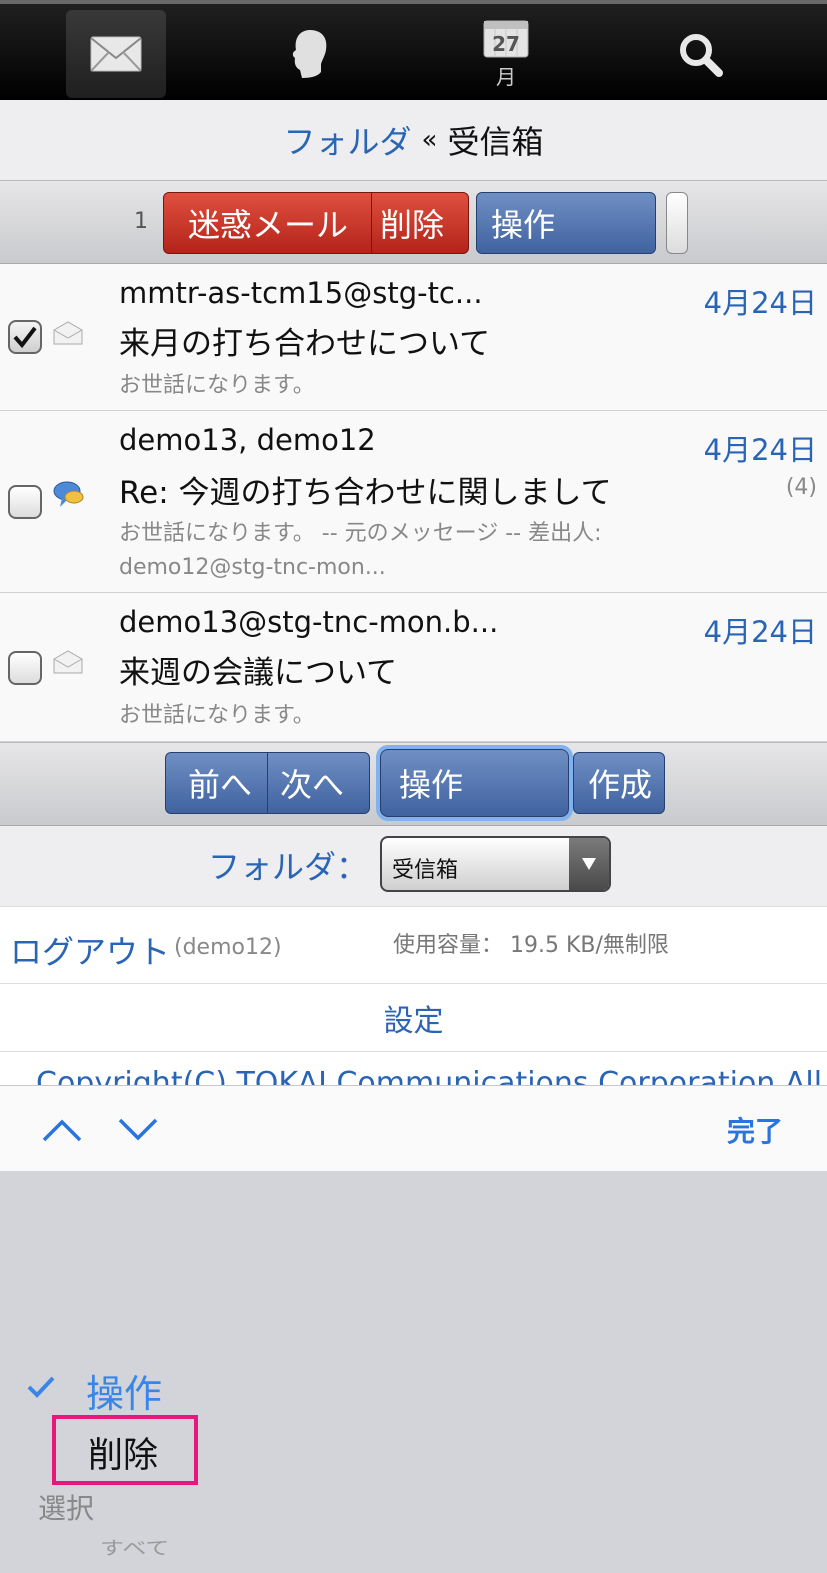 The width and height of the screenshot is (827, 1573). I want to click on folder-select: 受信箱, so click(495, 864).